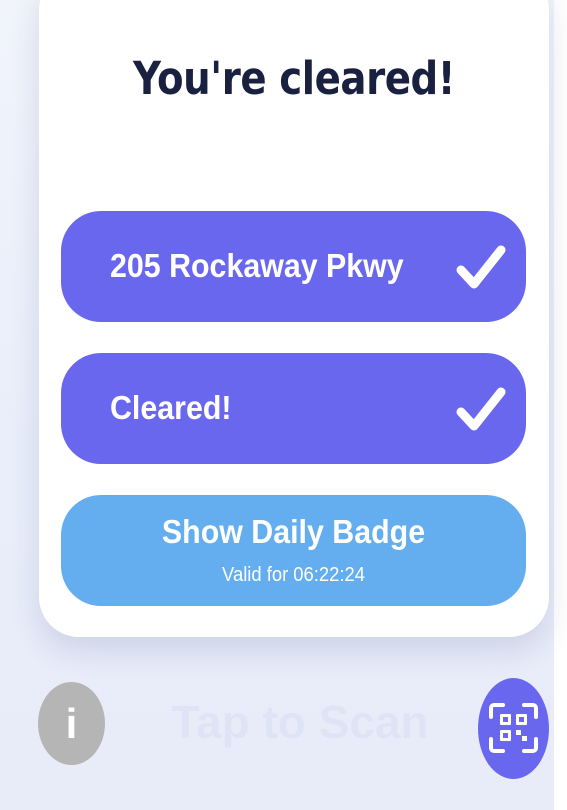 The image size is (567, 810). What do you see at coordinates (171, 407) in the screenshot?
I see `cleared-label: Cleared!` at bounding box center [171, 407].